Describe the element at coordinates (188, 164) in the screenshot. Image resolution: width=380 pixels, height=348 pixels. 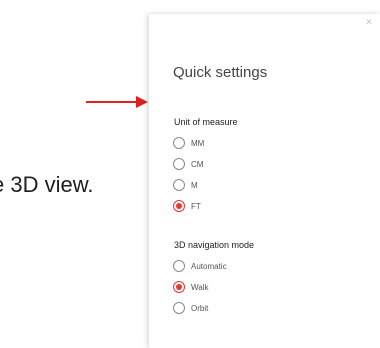
I see `unit-option-cm: CM` at that location.